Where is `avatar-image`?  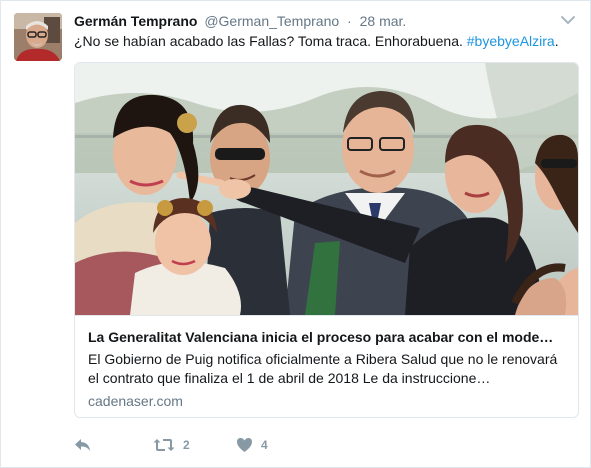 avatar-image is located at coordinates (38, 37).